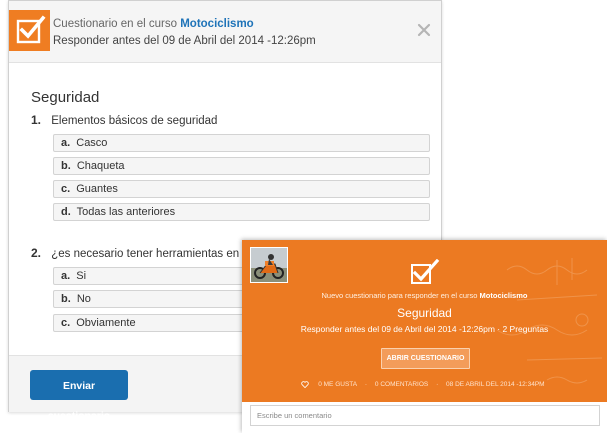 This screenshot has width=607, height=433. I want to click on option-text: No, so click(83, 299).